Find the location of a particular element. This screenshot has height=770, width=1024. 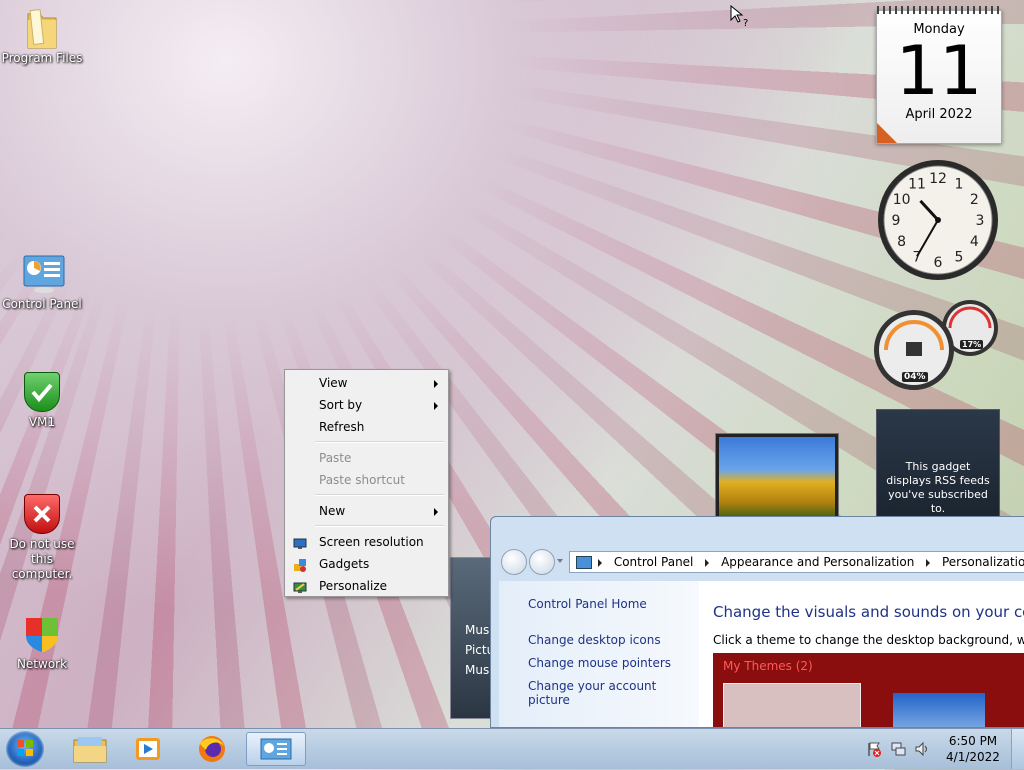

menu-item-label: Gadgets is located at coordinates (344, 564).